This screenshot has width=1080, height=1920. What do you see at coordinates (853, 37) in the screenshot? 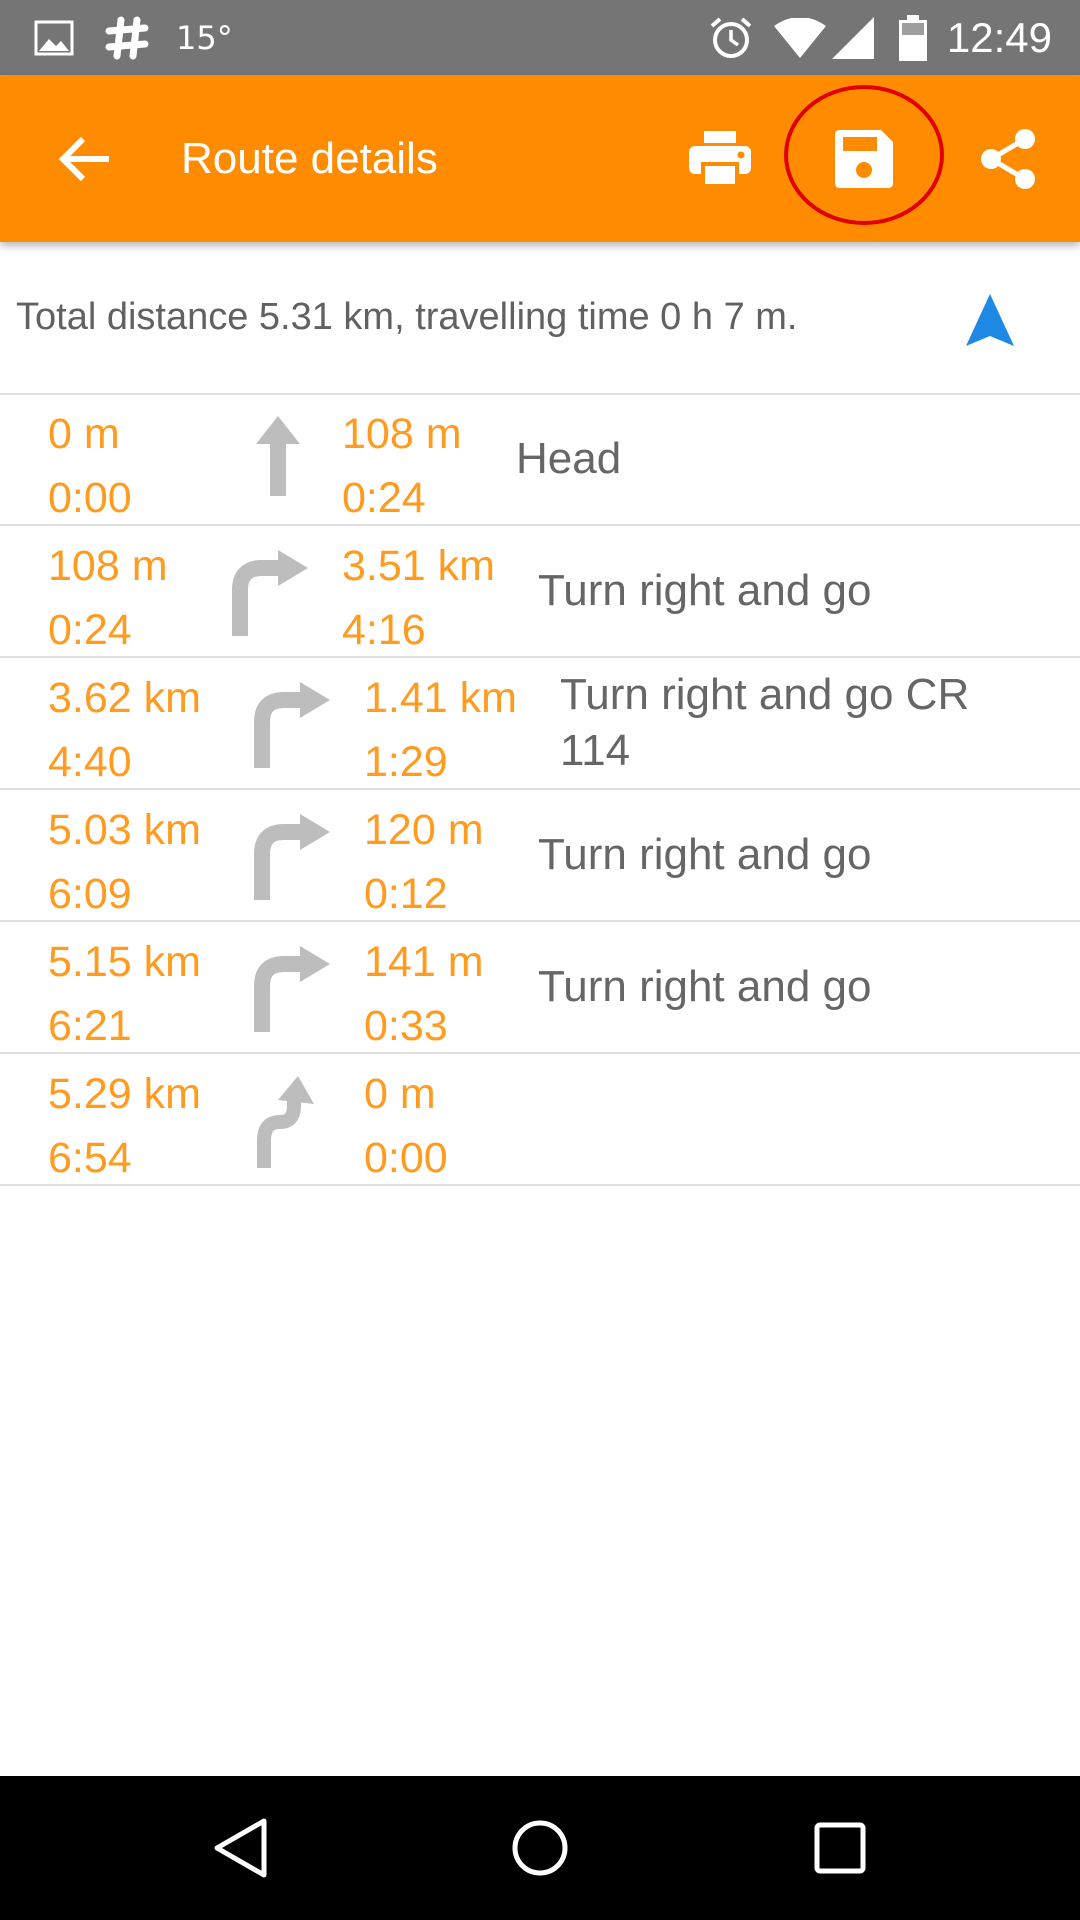
I see `signal-icon` at bounding box center [853, 37].